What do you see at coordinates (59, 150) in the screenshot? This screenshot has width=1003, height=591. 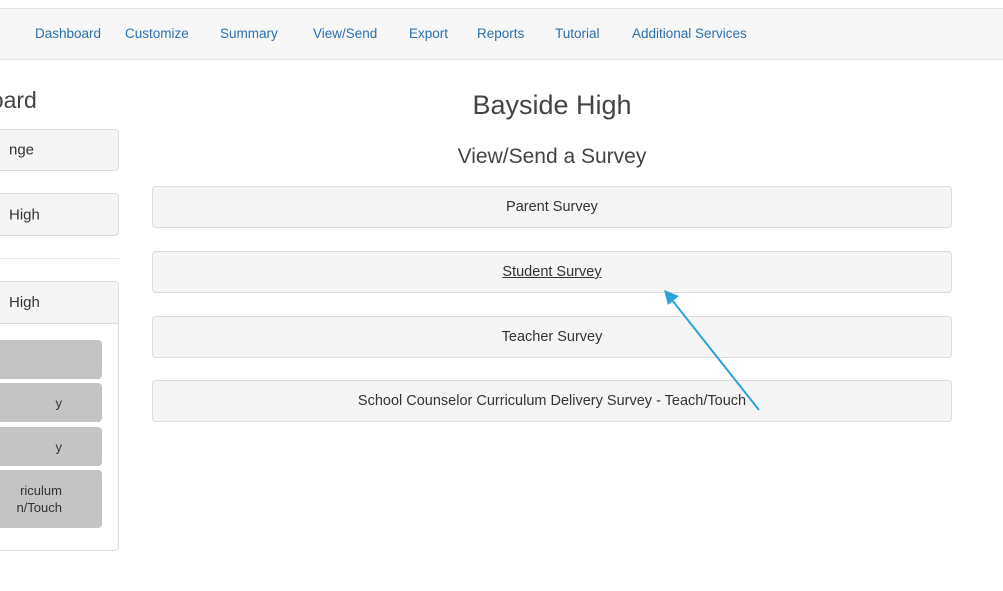 I see `sidebar-change-button: nge` at bounding box center [59, 150].